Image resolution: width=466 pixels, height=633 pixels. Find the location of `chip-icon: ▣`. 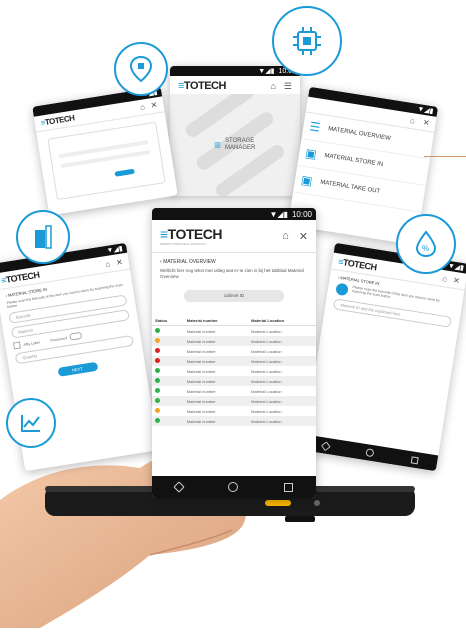

chip-icon: ▣ is located at coordinates (311, 153).